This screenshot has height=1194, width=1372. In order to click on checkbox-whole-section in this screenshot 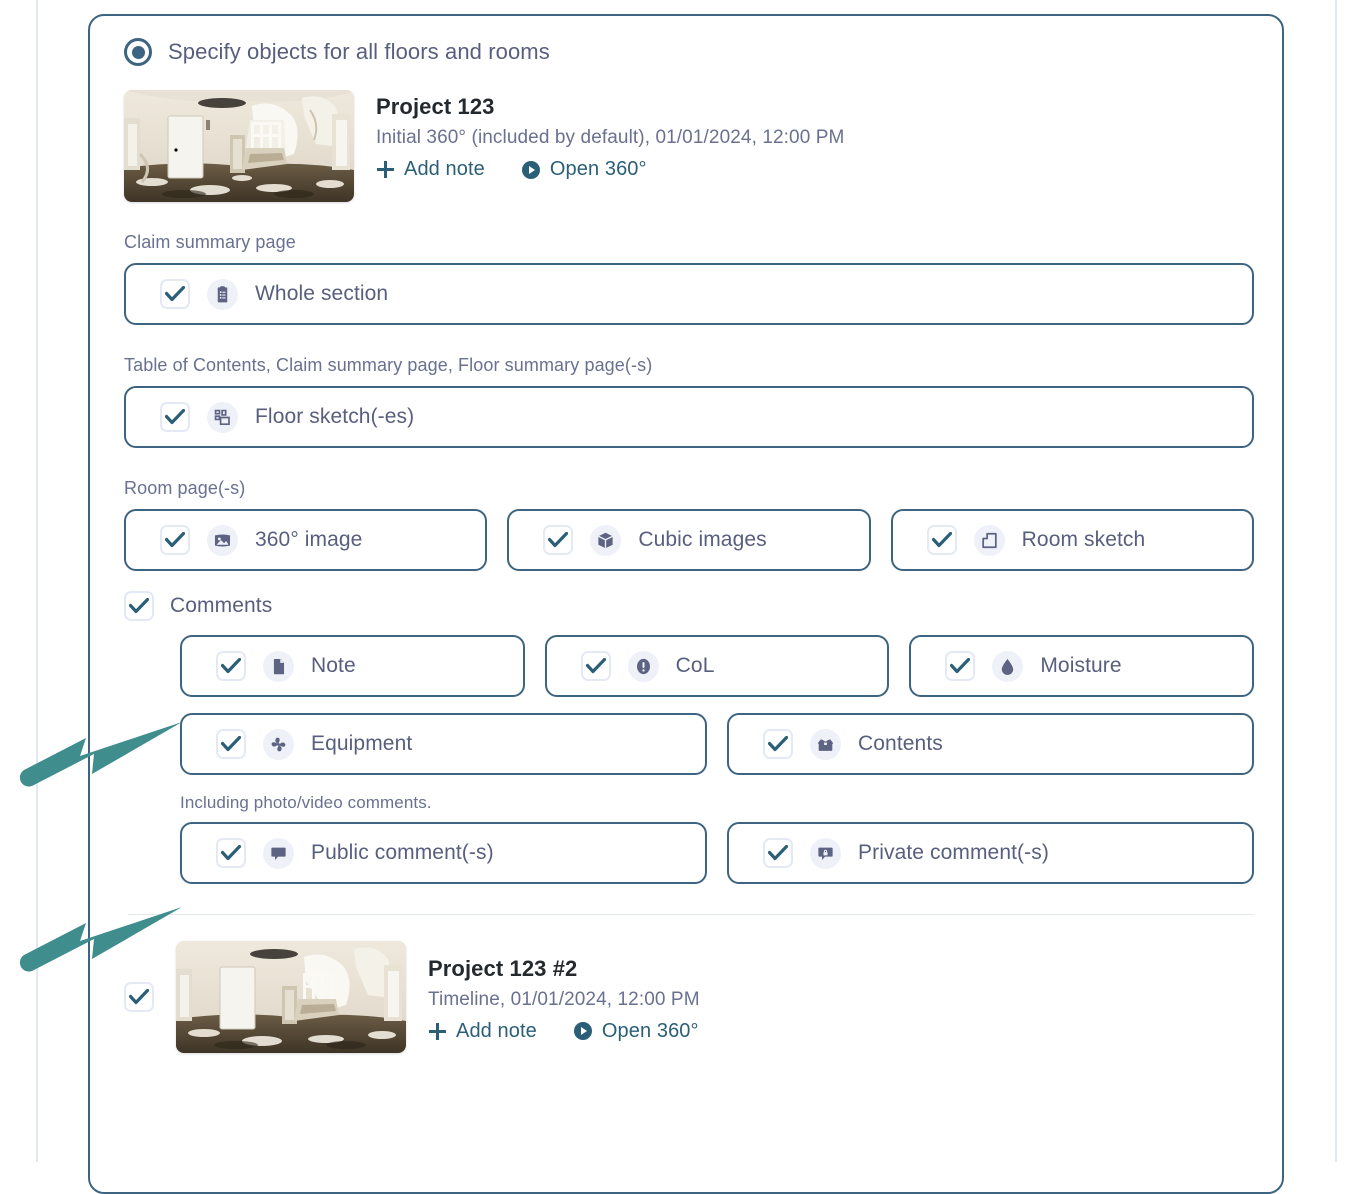, I will do `click(175, 294)`.